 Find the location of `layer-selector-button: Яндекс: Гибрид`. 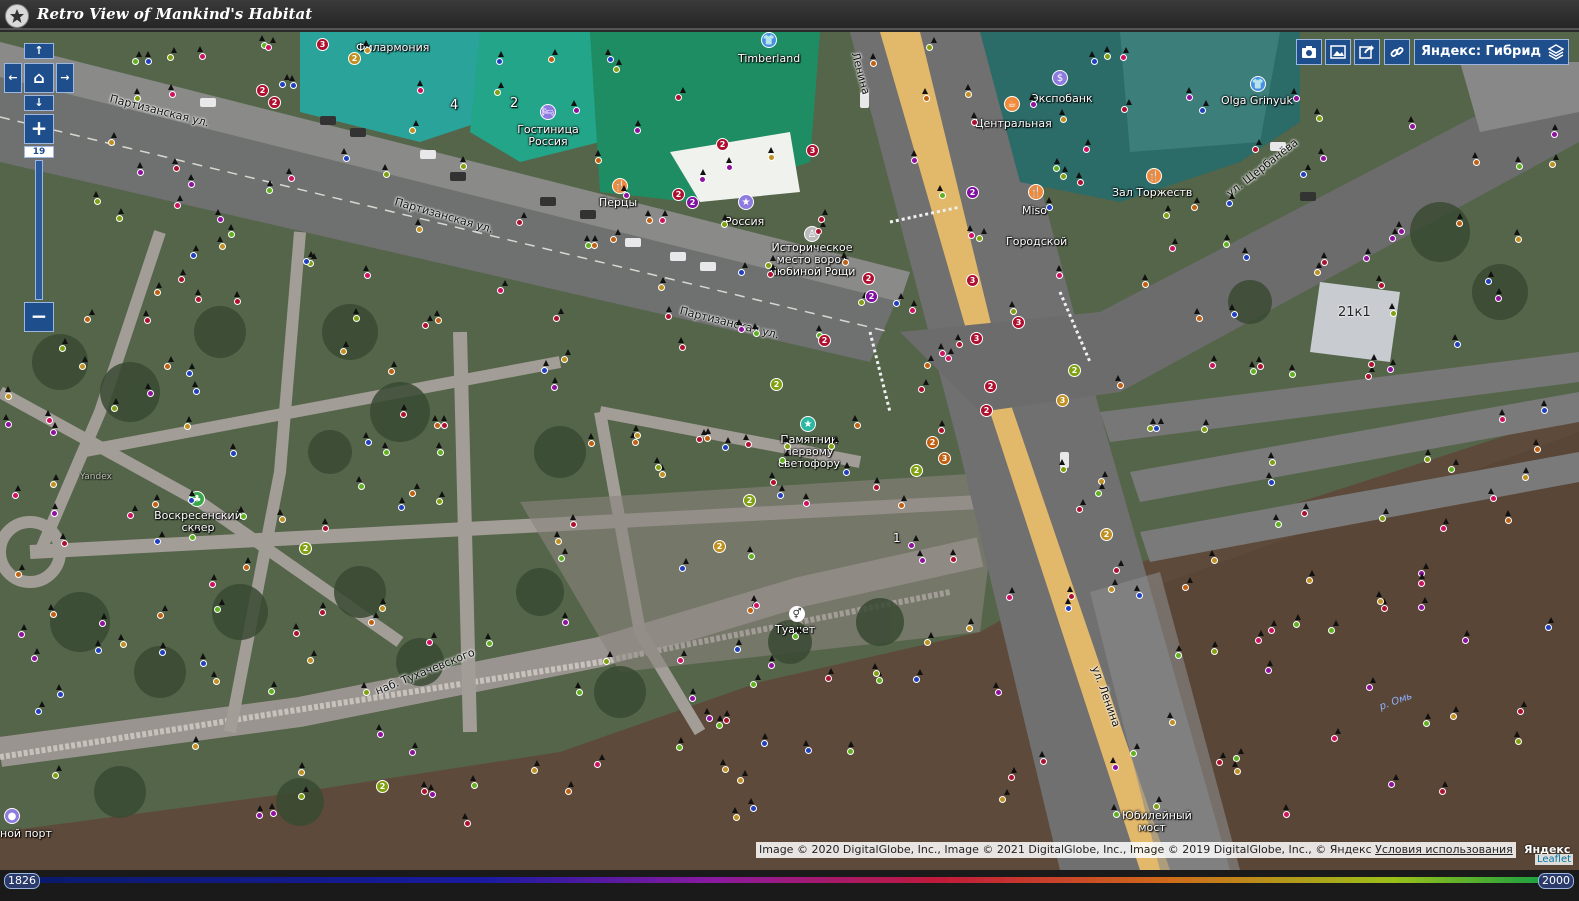

layer-selector-button: Яндекс: Гибрид is located at coordinates (1491, 52).